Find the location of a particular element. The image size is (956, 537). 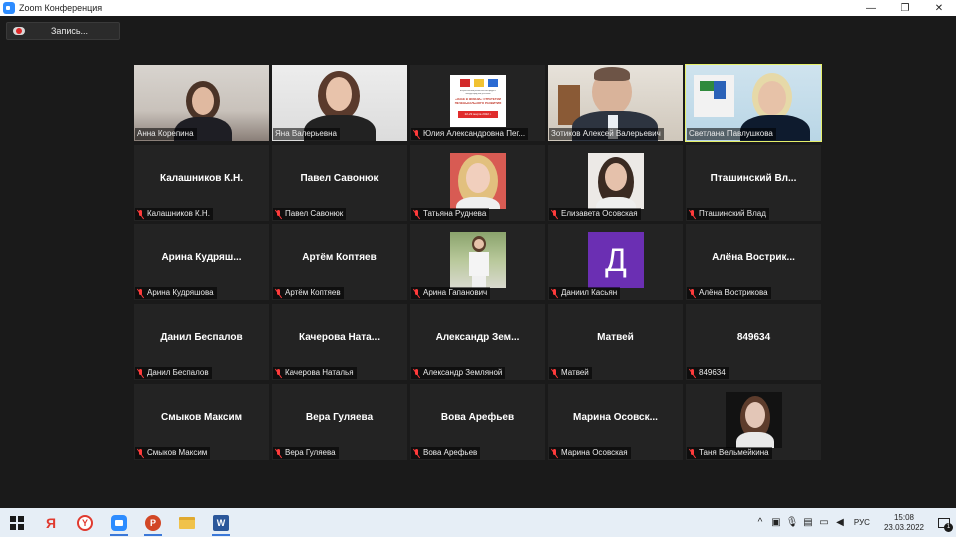

windows-start-button is located at coordinates (17, 522).